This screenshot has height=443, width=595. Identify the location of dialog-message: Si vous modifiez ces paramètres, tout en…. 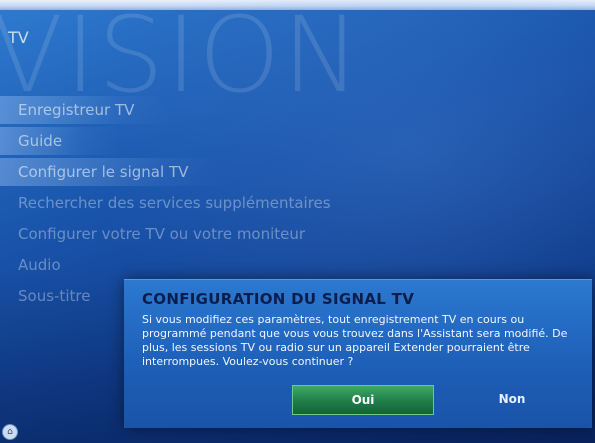
(355, 340).